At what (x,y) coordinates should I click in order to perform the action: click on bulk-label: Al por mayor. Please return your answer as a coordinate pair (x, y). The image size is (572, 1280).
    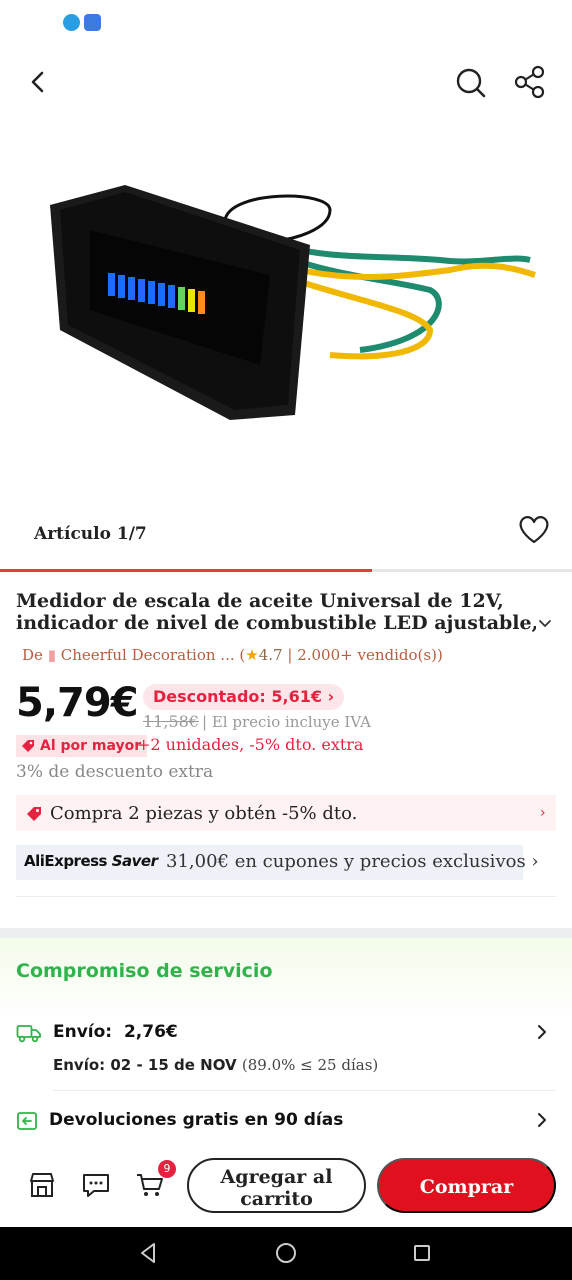
    Looking at the image, I should click on (91, 746).